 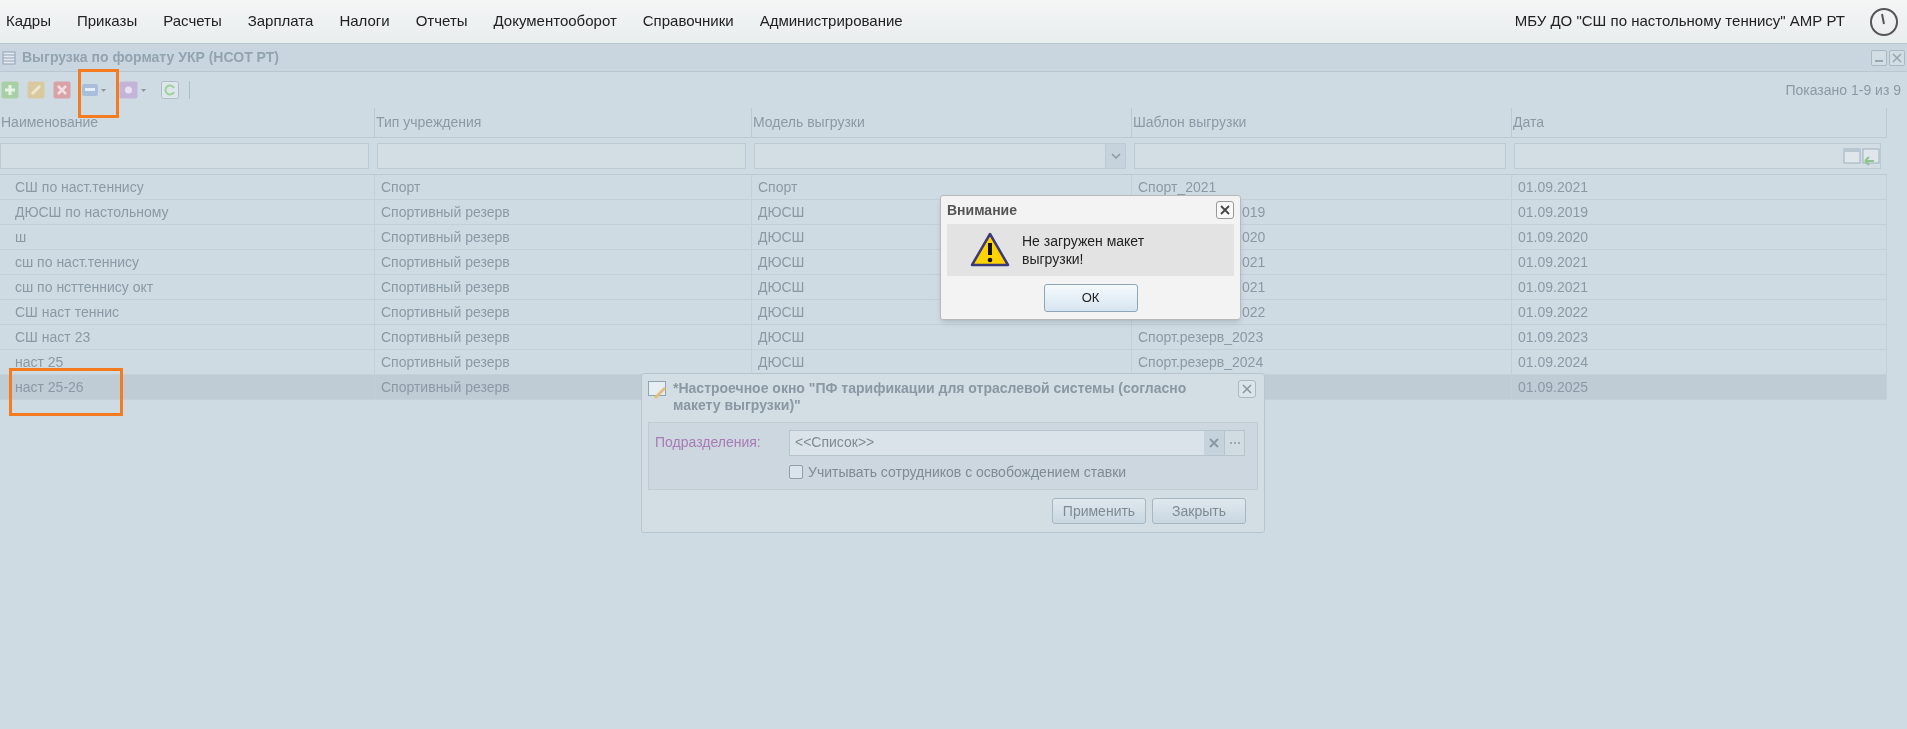 I want to click on record-count: Показано 1-9 из 9, so click(x=1843, y=90).